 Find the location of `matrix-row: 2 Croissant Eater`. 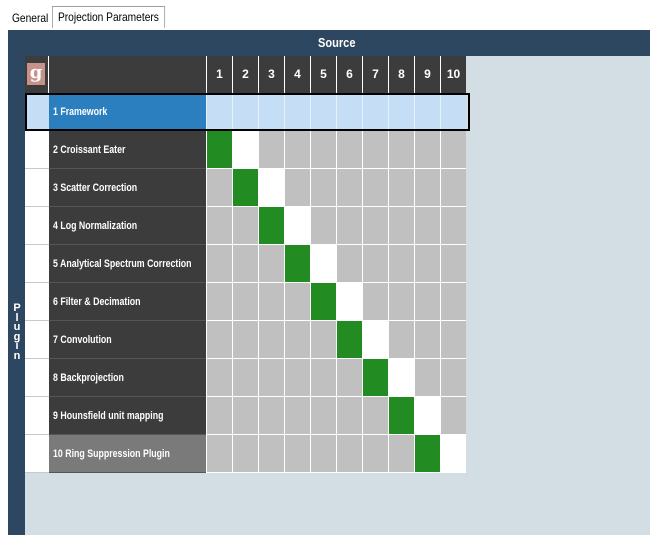

matrix-row: 2 Croissant Eater is located at coordinates (247, 150).